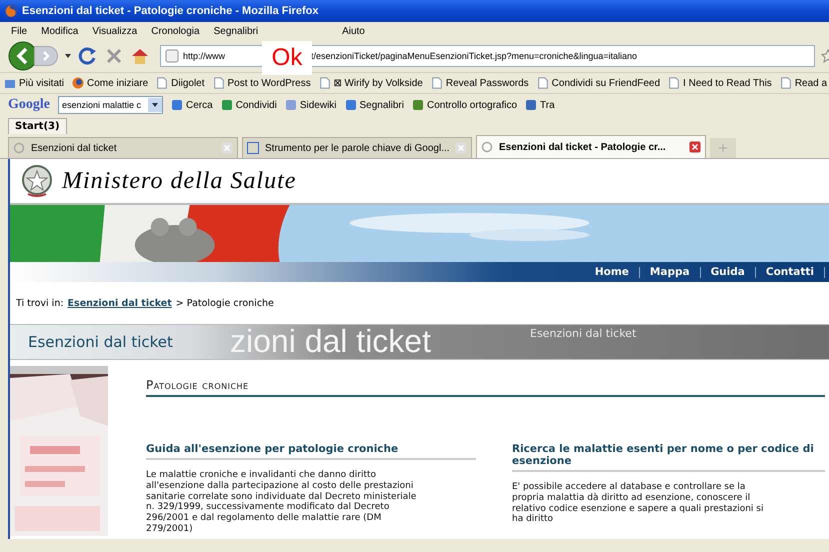 Image resolution: width=829 pixels, height=552 pixels. What do you see at coordinates (330, 342) in the screenshot?
I see `background-text: zioni dal ticket` at bounding box center [330, 342].